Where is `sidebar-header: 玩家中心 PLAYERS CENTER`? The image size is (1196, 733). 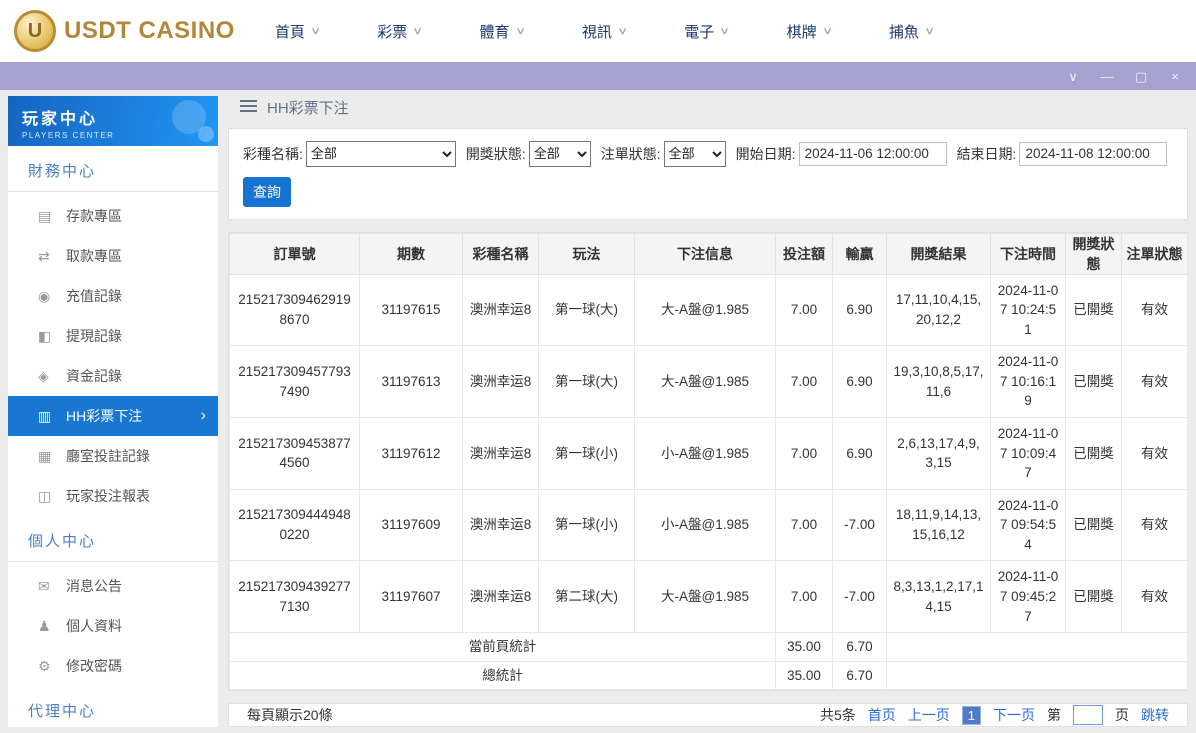
sidebar-header: 玩家中心 PLAYERS CENTER is located at coordinates (113, 121).